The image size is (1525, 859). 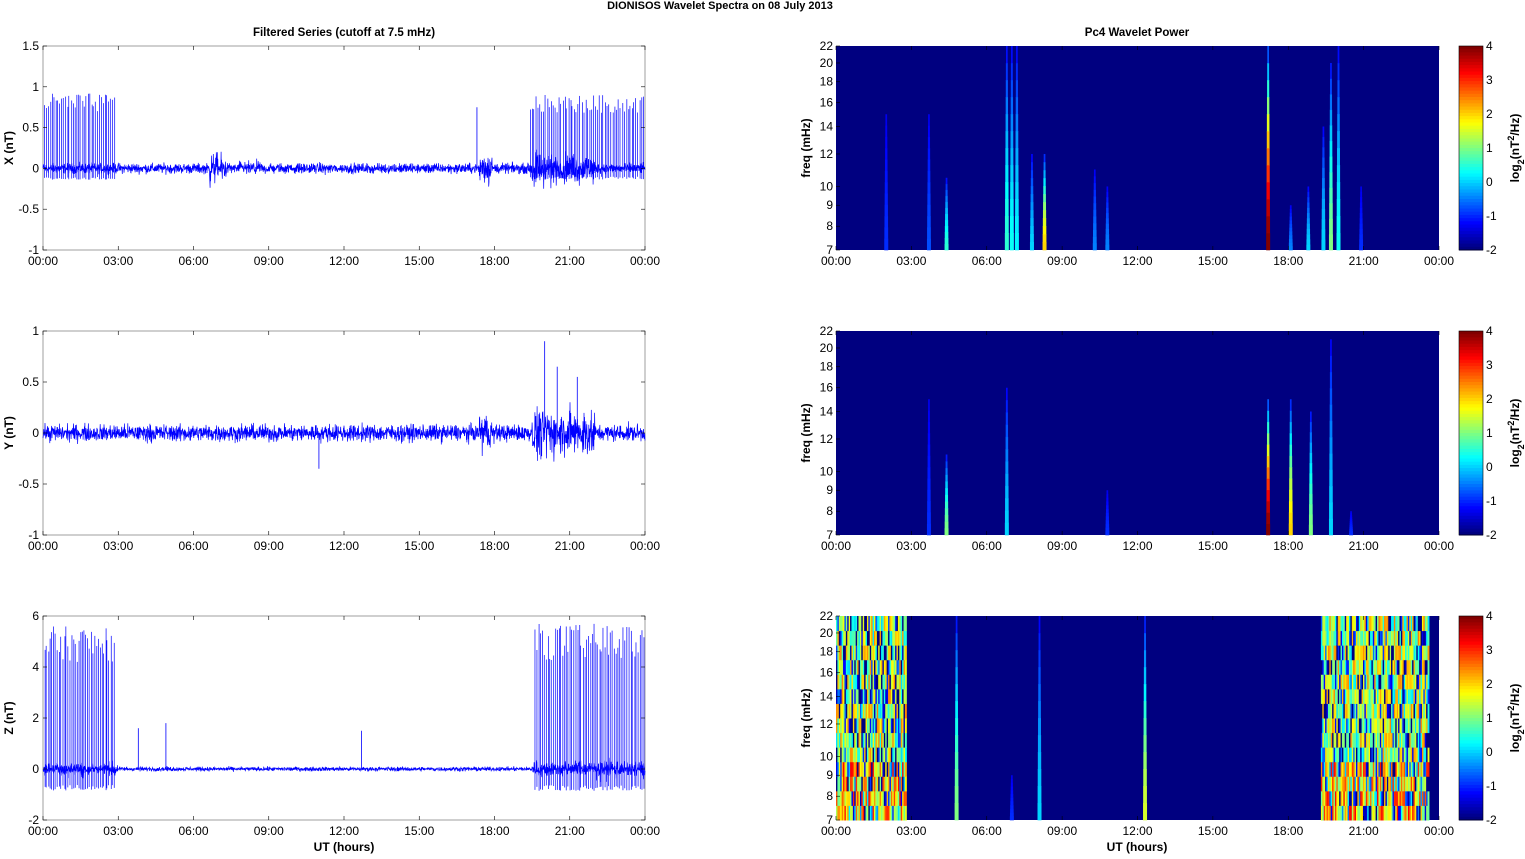 I want to click on x-tick-label: 06:00, so click(x=987, y=546).